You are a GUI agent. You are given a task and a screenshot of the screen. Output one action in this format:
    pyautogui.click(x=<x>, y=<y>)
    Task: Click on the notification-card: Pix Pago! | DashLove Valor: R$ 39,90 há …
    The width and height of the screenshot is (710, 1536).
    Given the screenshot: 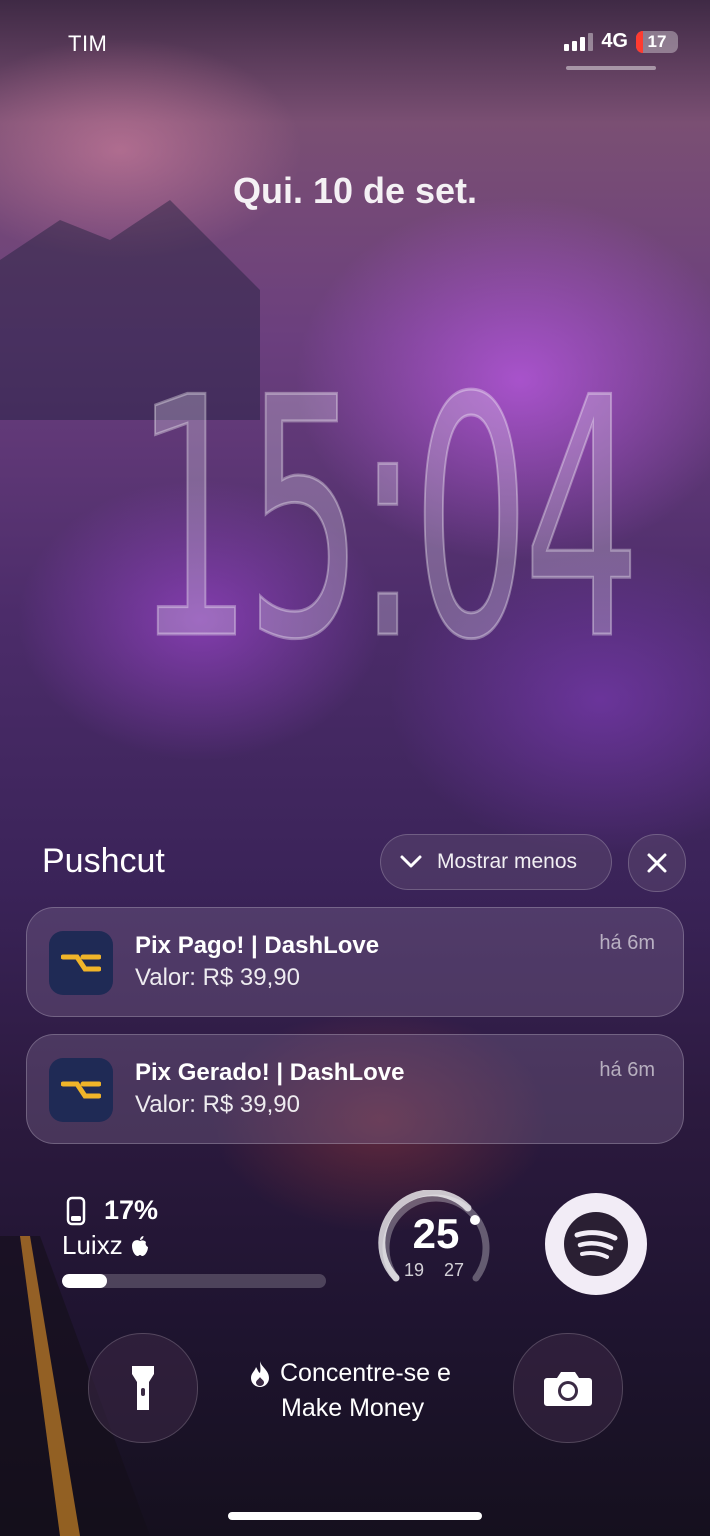 What is the action you would take?
    pyautogui.click(x=355, y=962)
    